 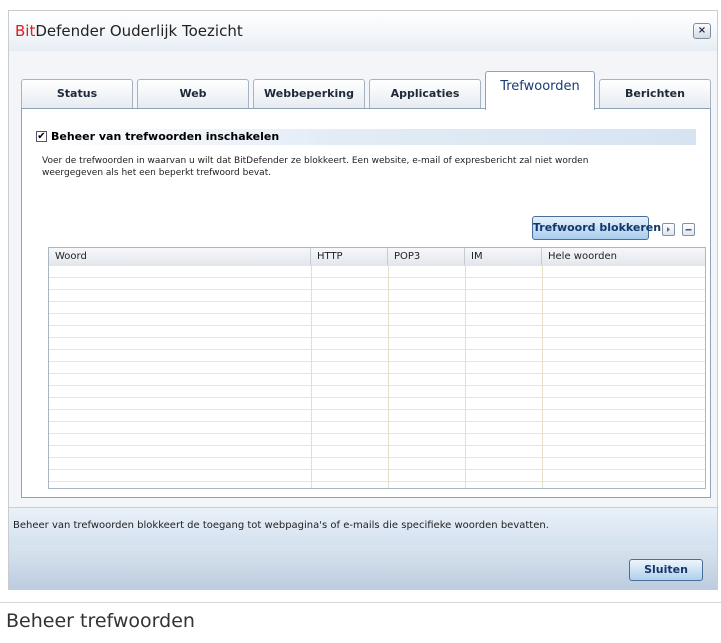 I want to click on table-header: Woord HTTP POP3 IM Hele woorden, so click(x=377, y=257).